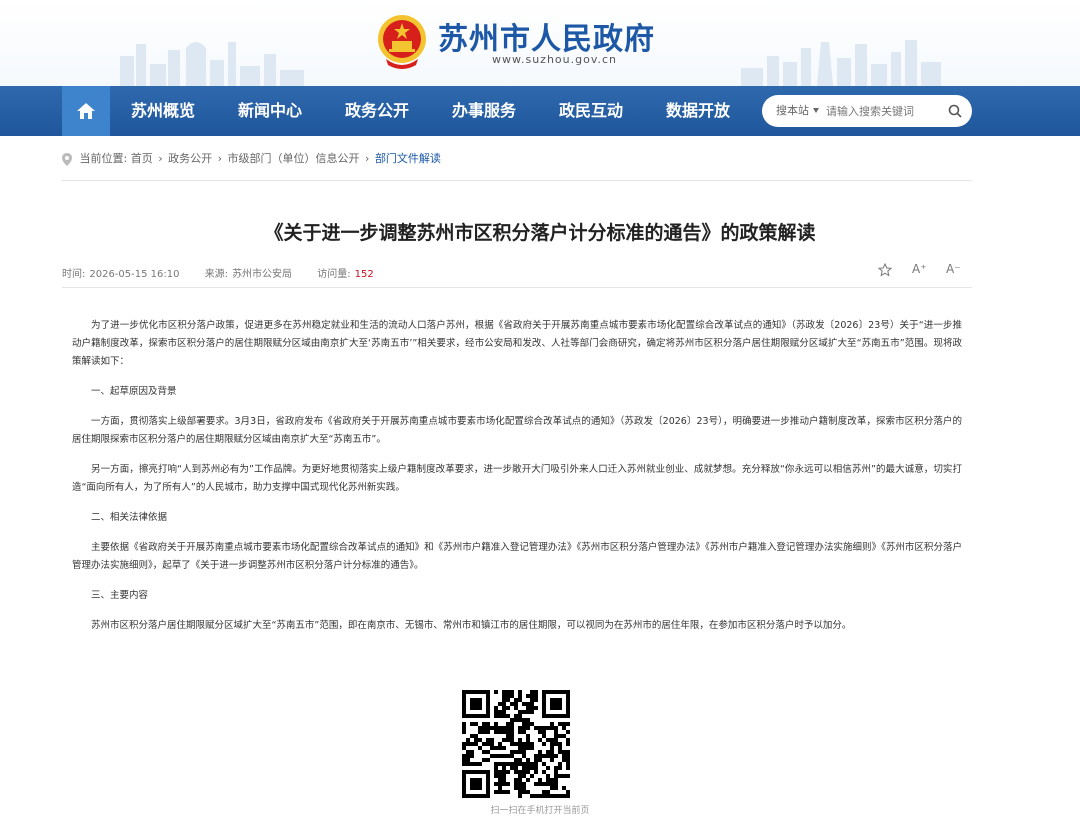  I want to click on font-increase-button: A⁺, so click(919, 269).